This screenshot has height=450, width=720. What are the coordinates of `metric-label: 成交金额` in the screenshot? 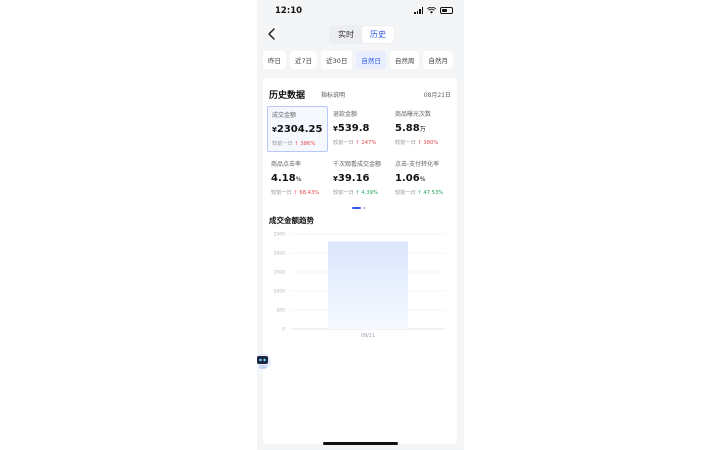 It's located at (284, 115).